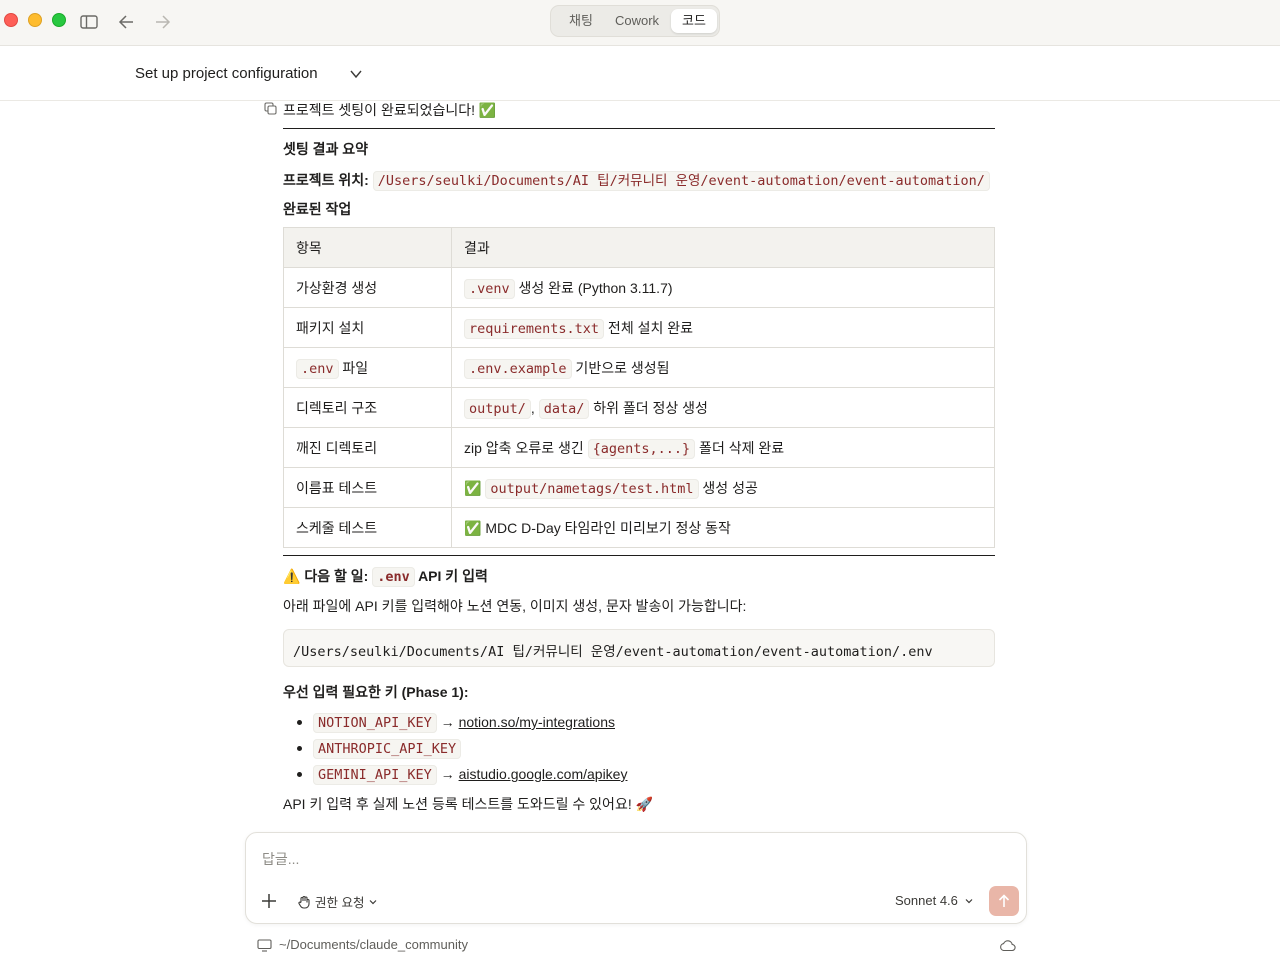 The image size is (1280, 958). Describe the element at coordinates (367, 407) in the screenshot. I see `table-cell-item: 디렉토리 구조` at that location.